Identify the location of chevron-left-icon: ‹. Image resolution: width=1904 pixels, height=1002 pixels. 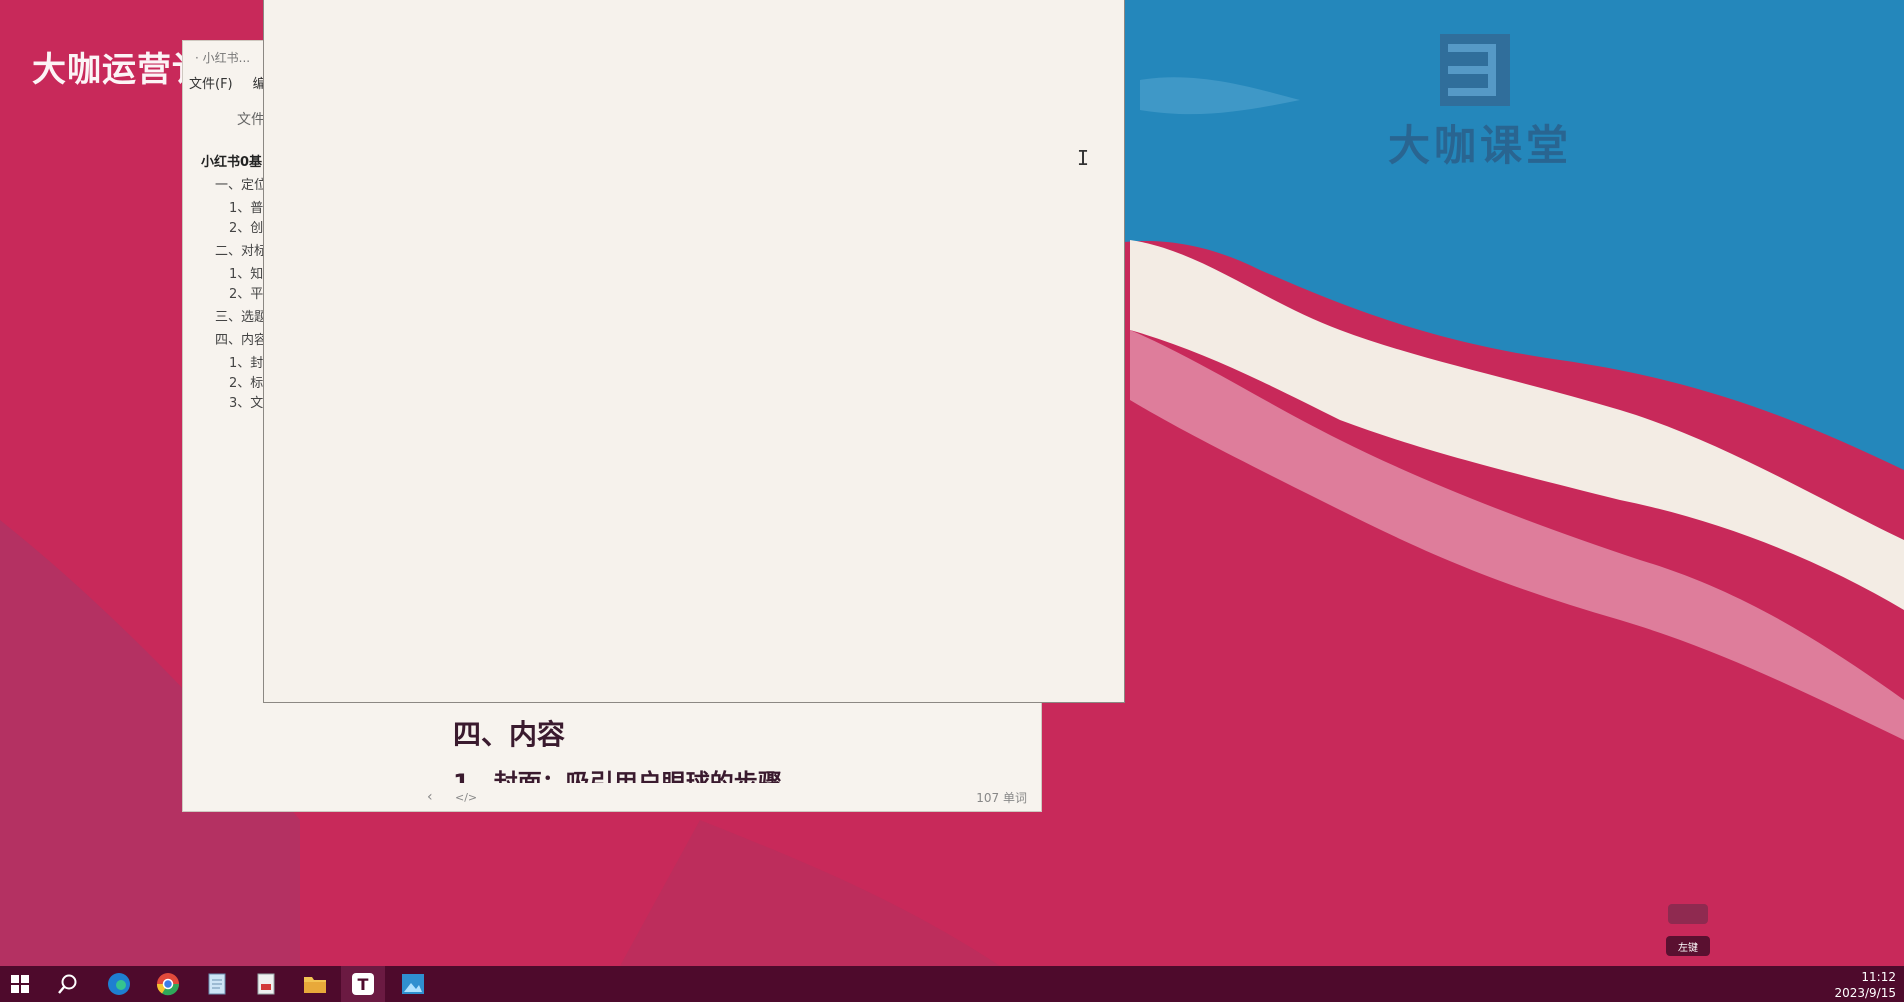
(430, 797).